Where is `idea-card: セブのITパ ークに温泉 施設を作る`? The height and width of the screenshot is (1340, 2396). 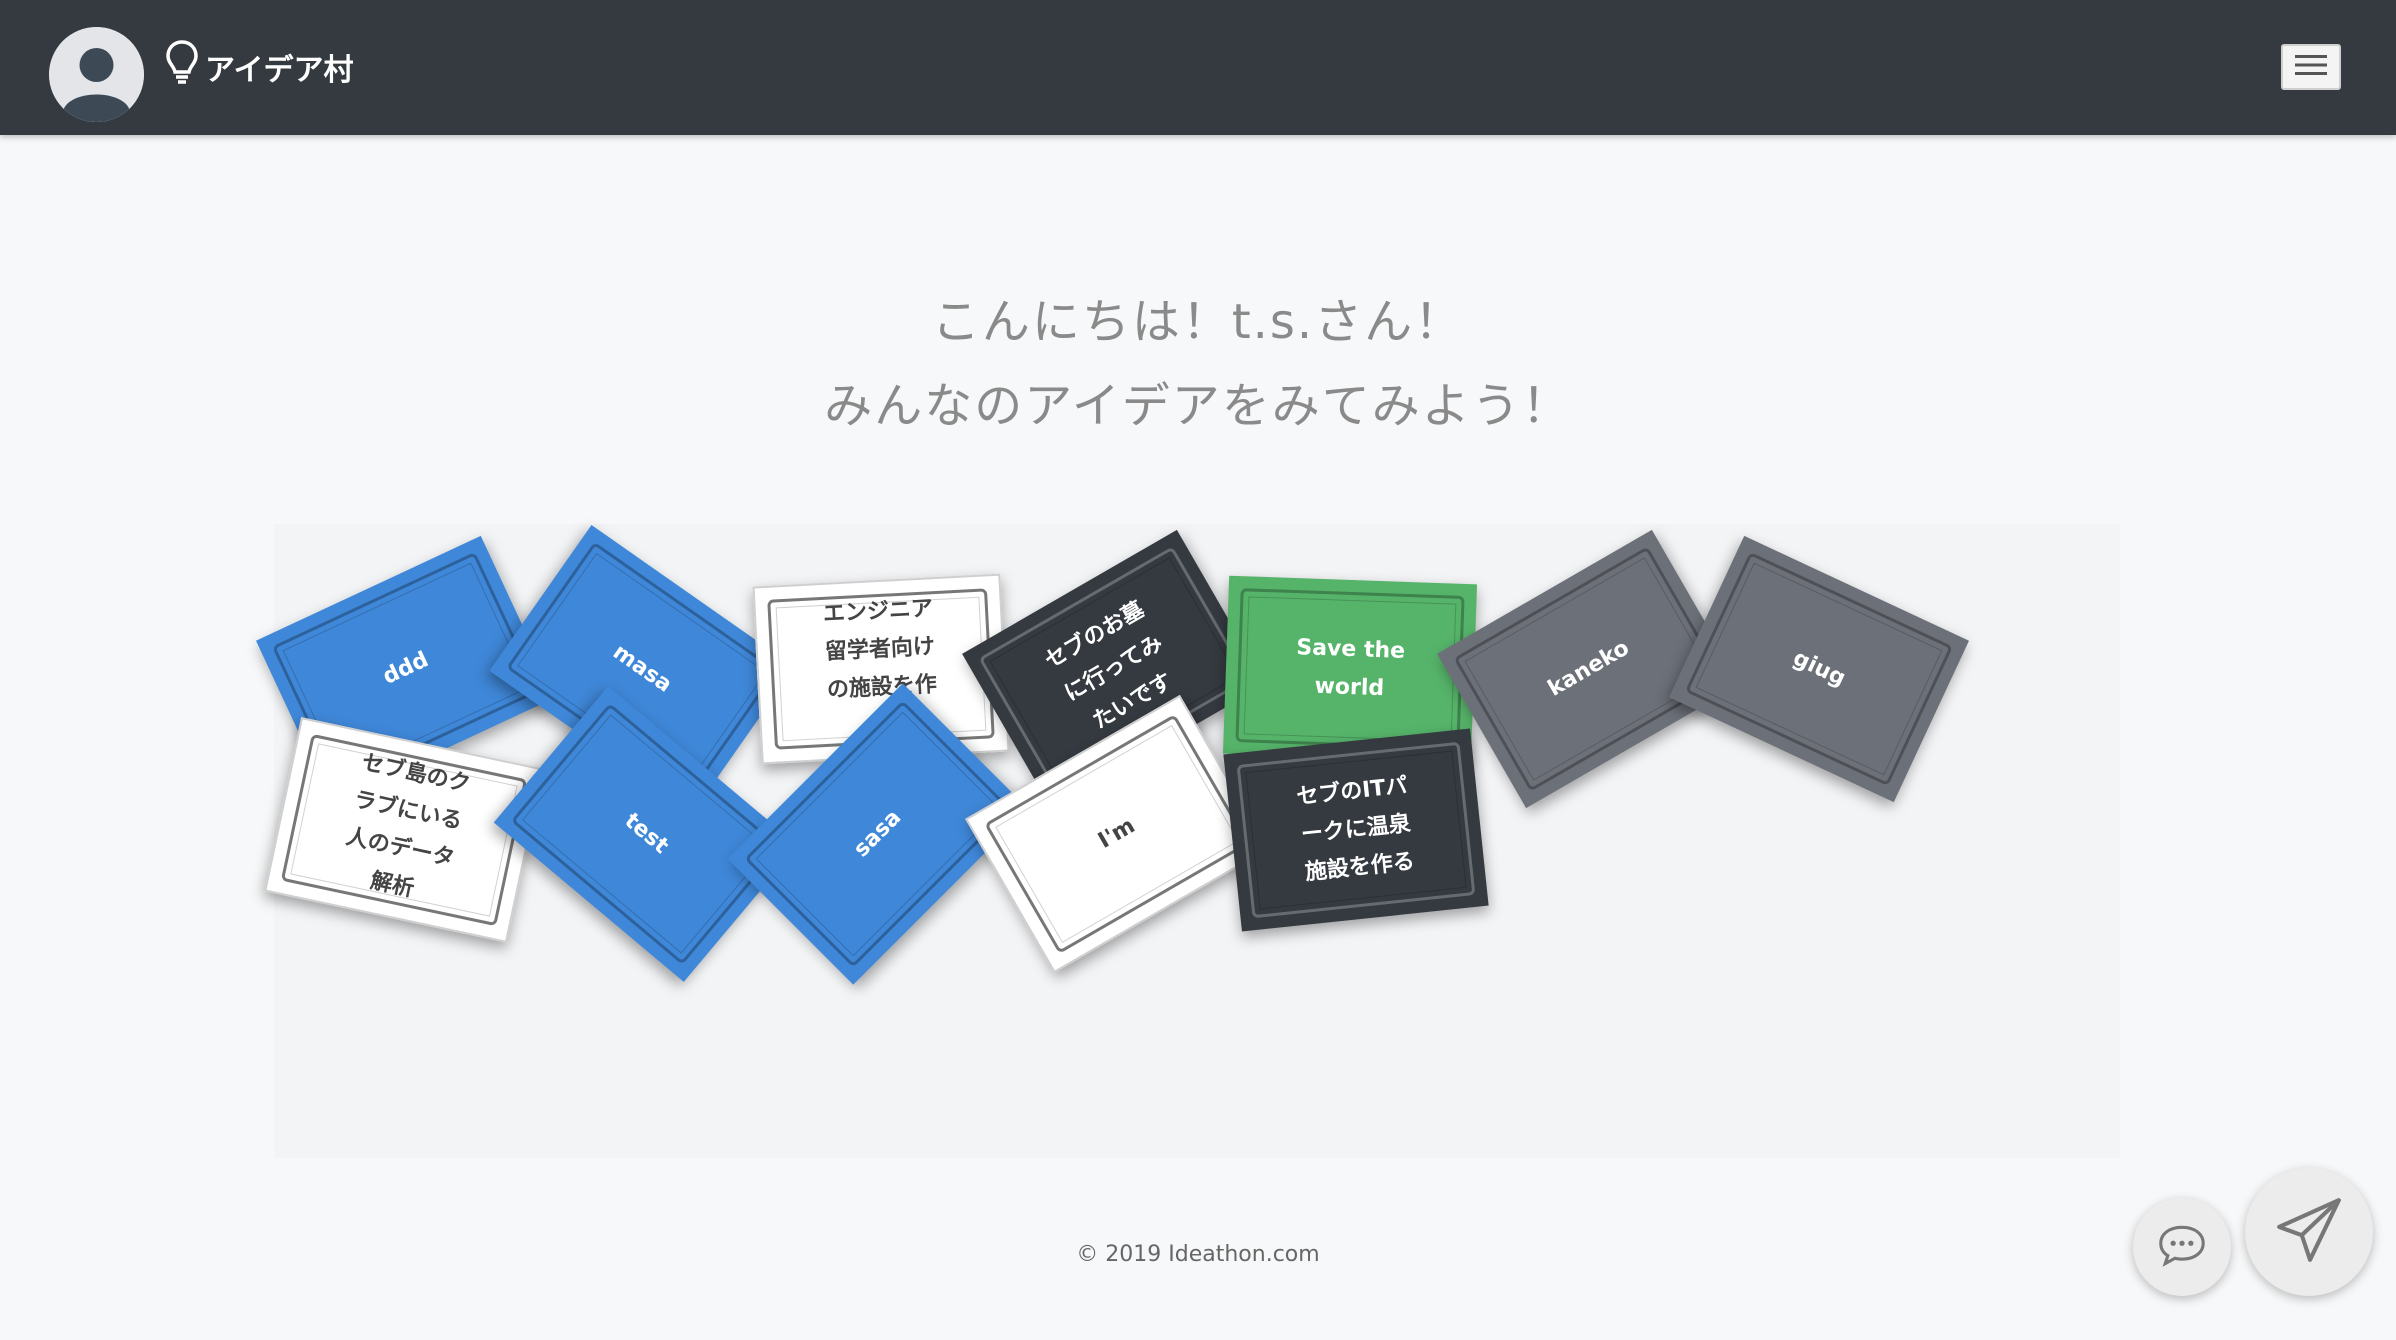 idea-card: セブのITパ ークに温泉 施設を作る is located at coordinates (1356, 830).